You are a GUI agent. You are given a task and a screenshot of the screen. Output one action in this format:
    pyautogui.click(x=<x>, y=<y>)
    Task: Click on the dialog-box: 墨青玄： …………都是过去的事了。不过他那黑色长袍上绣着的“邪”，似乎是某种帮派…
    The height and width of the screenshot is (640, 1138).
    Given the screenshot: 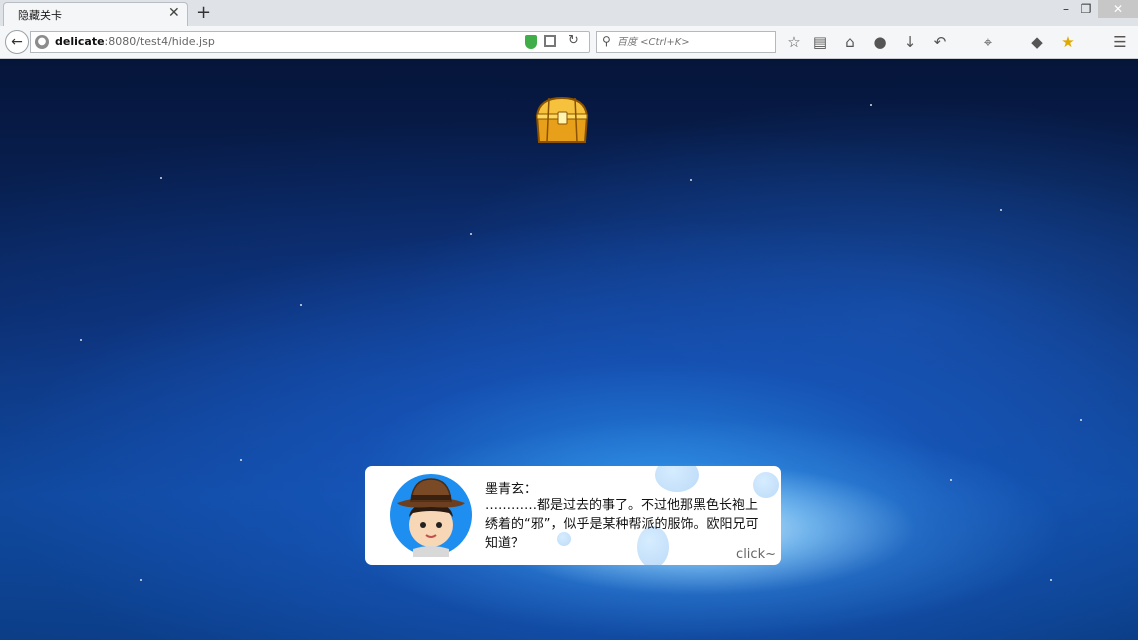 What is the action you would take?
    pyautogui.click(x=573, y=515)
    